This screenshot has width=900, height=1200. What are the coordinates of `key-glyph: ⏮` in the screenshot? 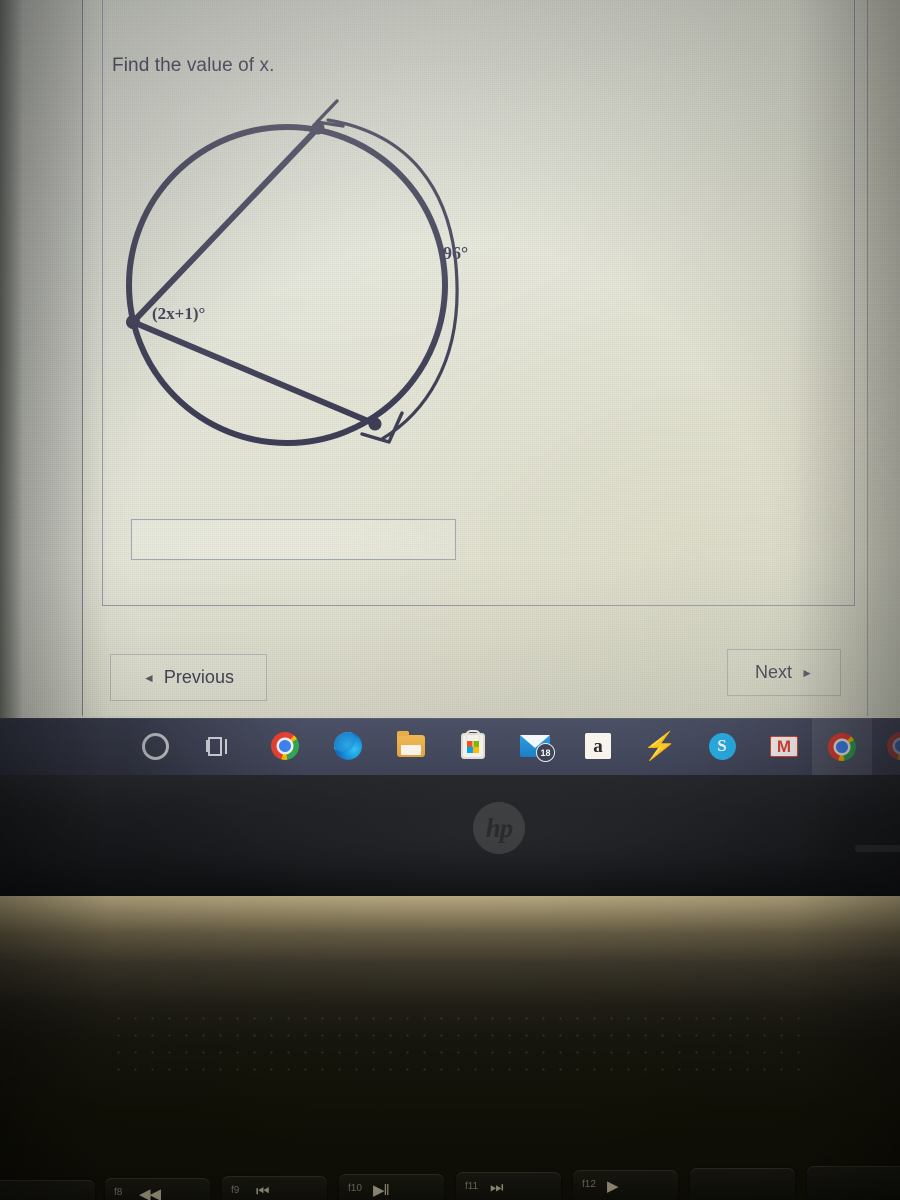 It's located at (262, 1191).